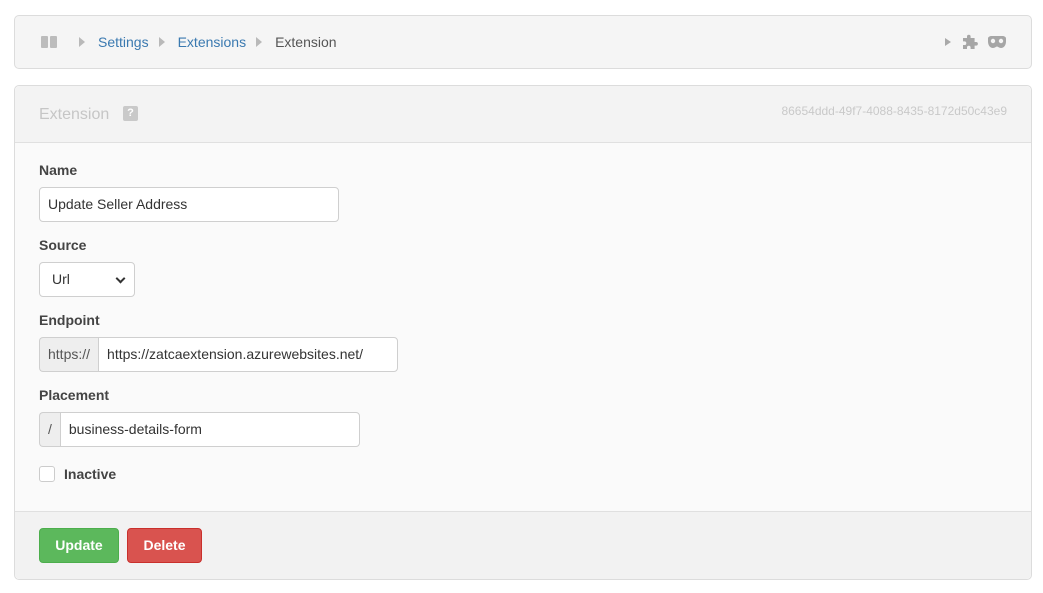 The height and width of the screenshot is (593, 1043). Describe the element at coordinates (523, 42) in the screenshot. I see `breadcrumb-bar: Settings Extensions Extension` at that location.